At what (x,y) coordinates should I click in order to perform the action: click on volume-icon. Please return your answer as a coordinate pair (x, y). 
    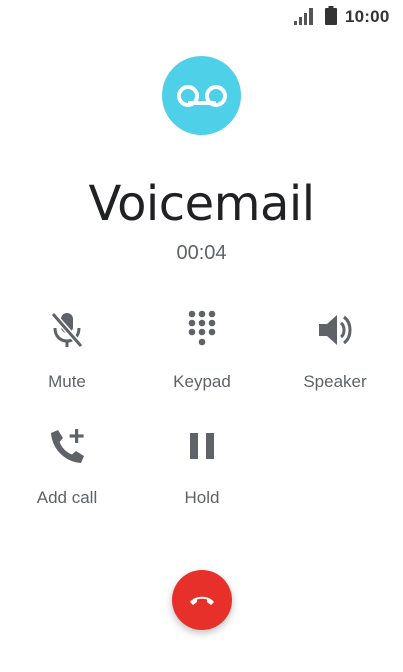
    Looking at the image, I should click on (335, 330).